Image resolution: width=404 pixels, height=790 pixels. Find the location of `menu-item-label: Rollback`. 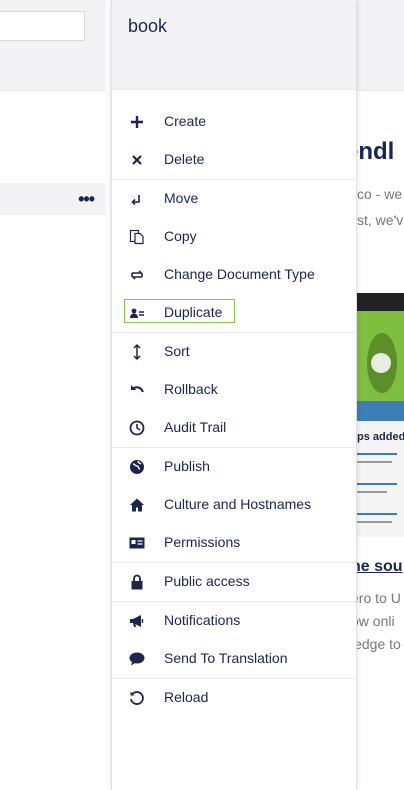

menu-item-label: Rollback is located at coordinates (191, 389).